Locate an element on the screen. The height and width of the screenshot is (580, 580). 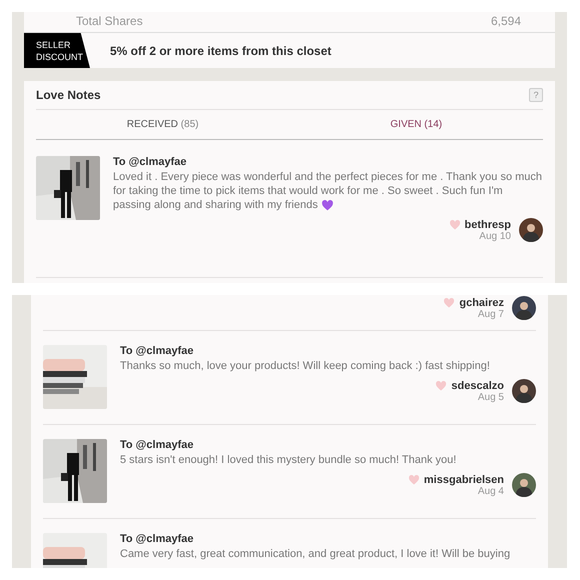
note-date: Aug 7 is located at coordinates (491, 314).